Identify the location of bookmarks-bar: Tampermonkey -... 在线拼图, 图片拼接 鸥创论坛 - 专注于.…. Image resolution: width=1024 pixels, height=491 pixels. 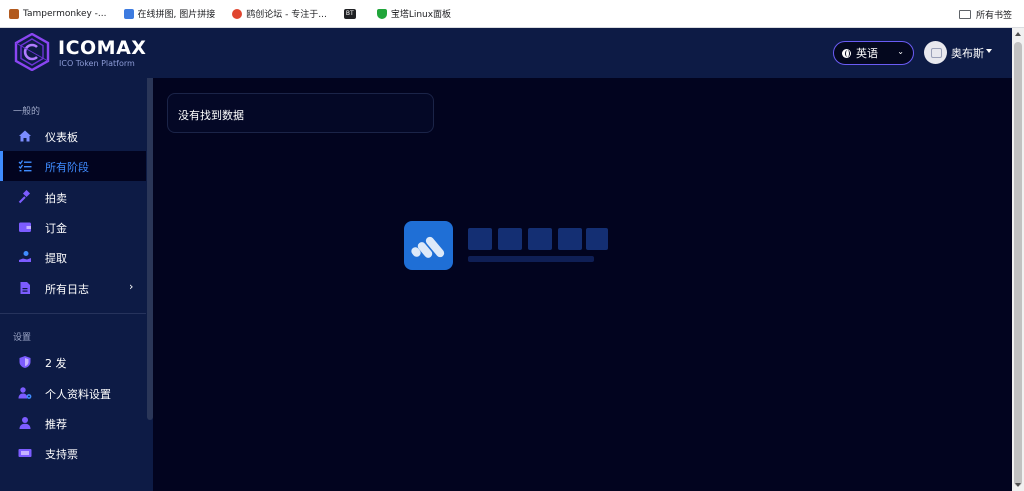
(512, 14).